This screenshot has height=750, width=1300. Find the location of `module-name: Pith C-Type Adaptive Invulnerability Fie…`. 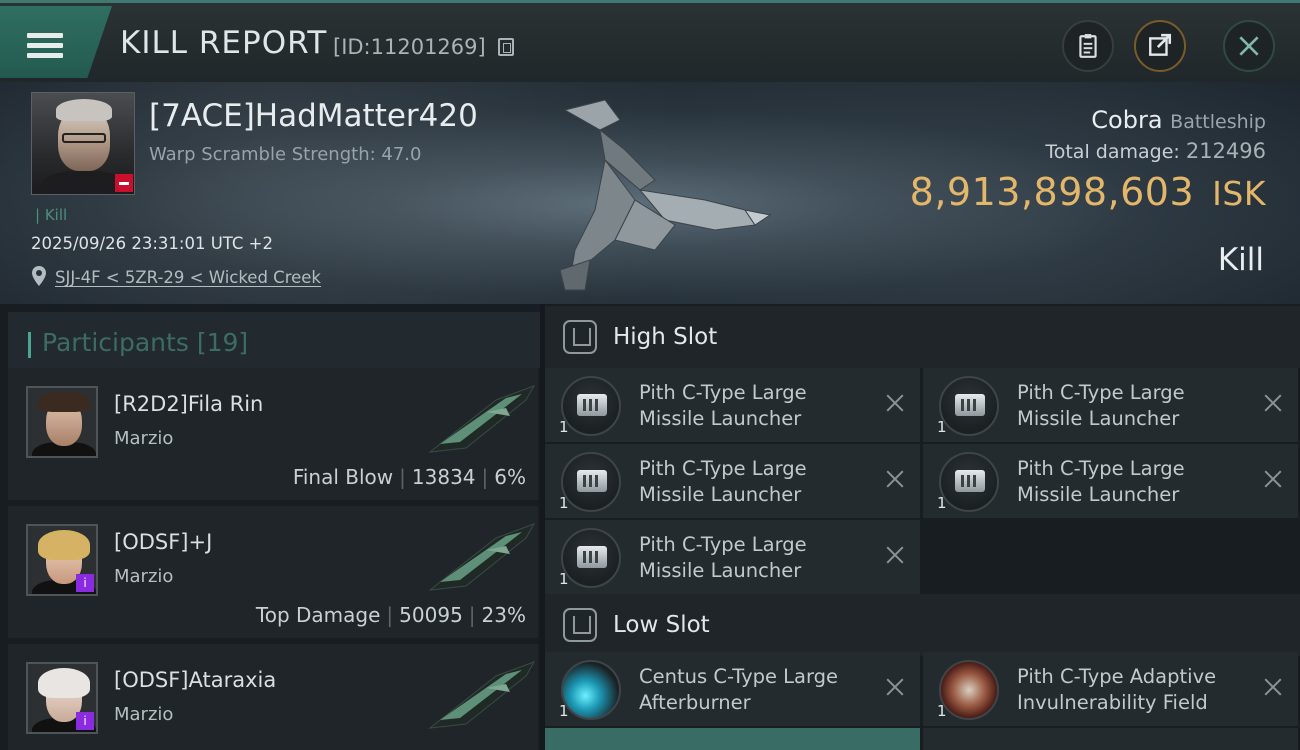

module-name: Pith C-Type Adaptive Invulnerability Fie… is located at coordinates (1117, 689).